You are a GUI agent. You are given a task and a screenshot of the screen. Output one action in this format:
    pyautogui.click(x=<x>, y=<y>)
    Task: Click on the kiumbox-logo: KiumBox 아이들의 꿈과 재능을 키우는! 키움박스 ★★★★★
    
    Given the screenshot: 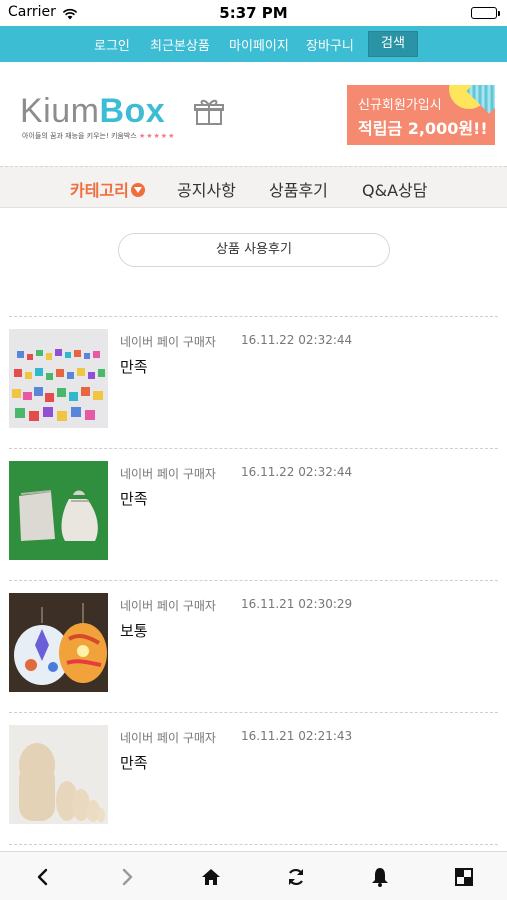 What is the action you would take?
    pyautogui.click(x=123, y=119)
    